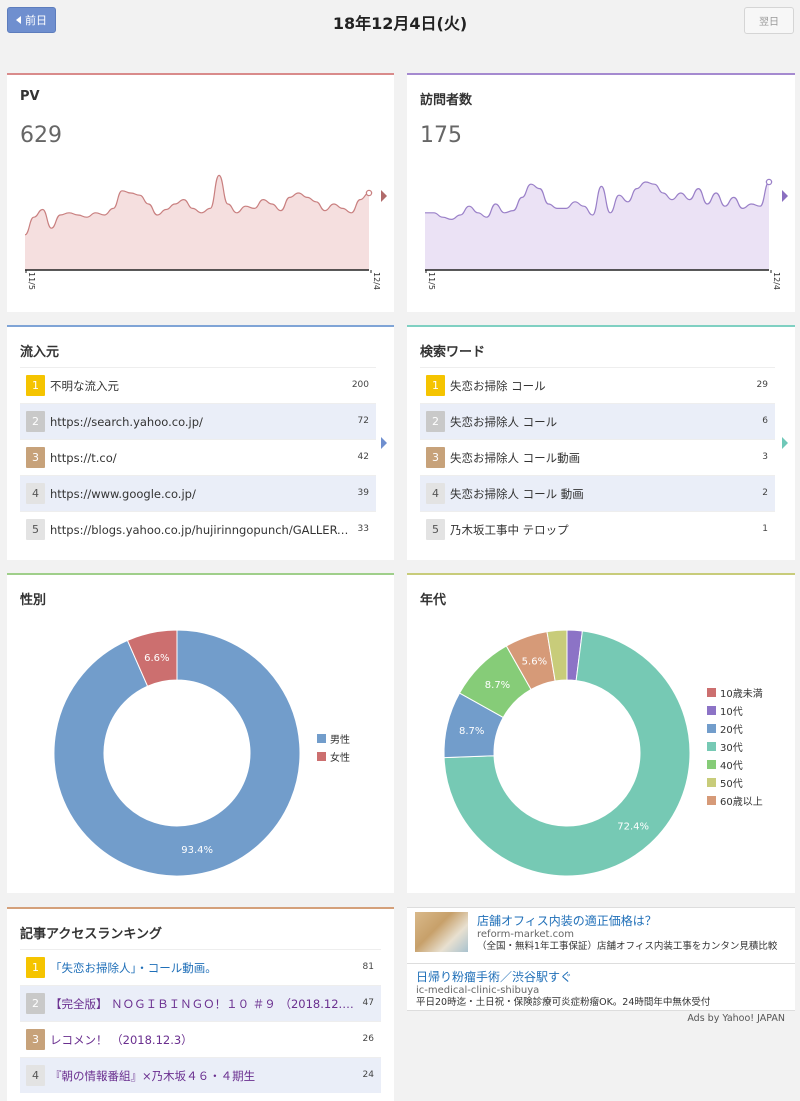 This screenshot has width=800, height=1101. What do you see at coordinates (215, 1040) in the screenshot?
I see `article-label: レコメン！ （2018.12.3）` at bounding box center [215, 1040].